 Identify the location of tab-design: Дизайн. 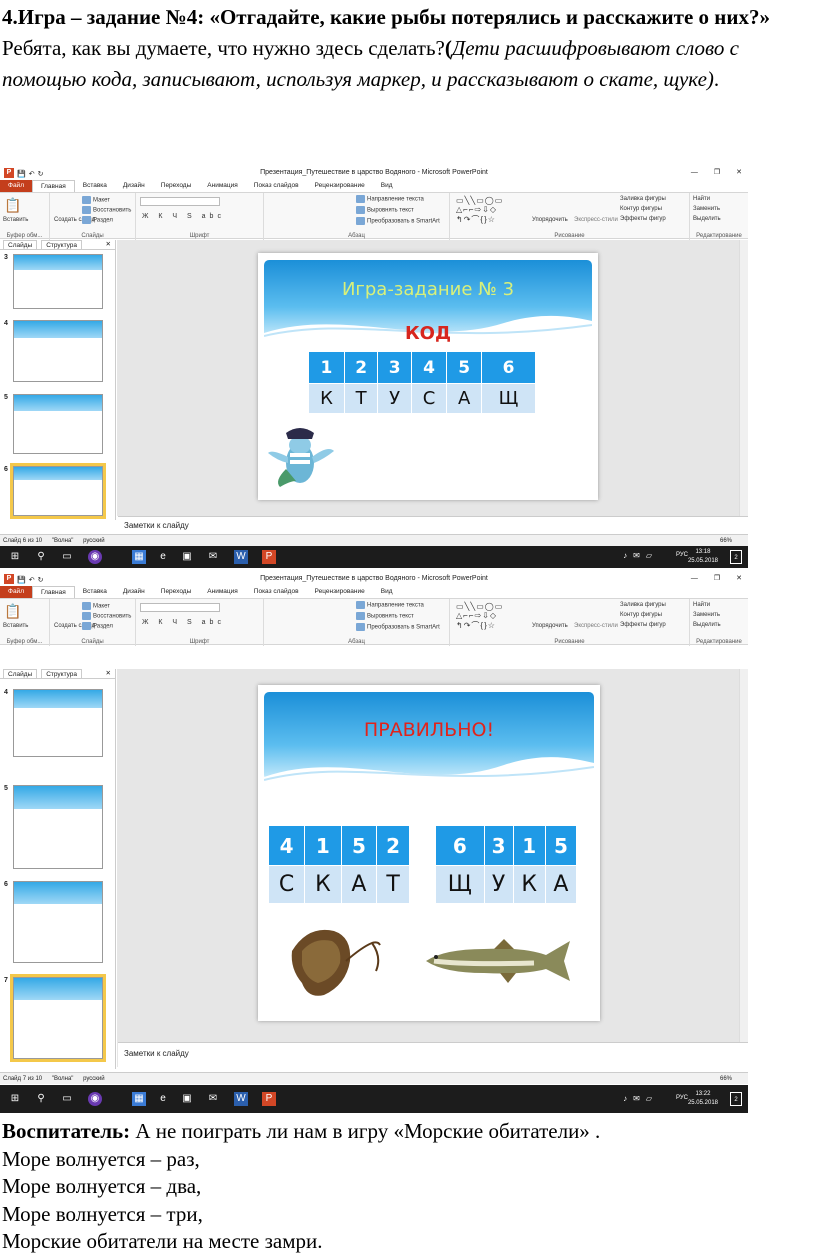
(134, 592).